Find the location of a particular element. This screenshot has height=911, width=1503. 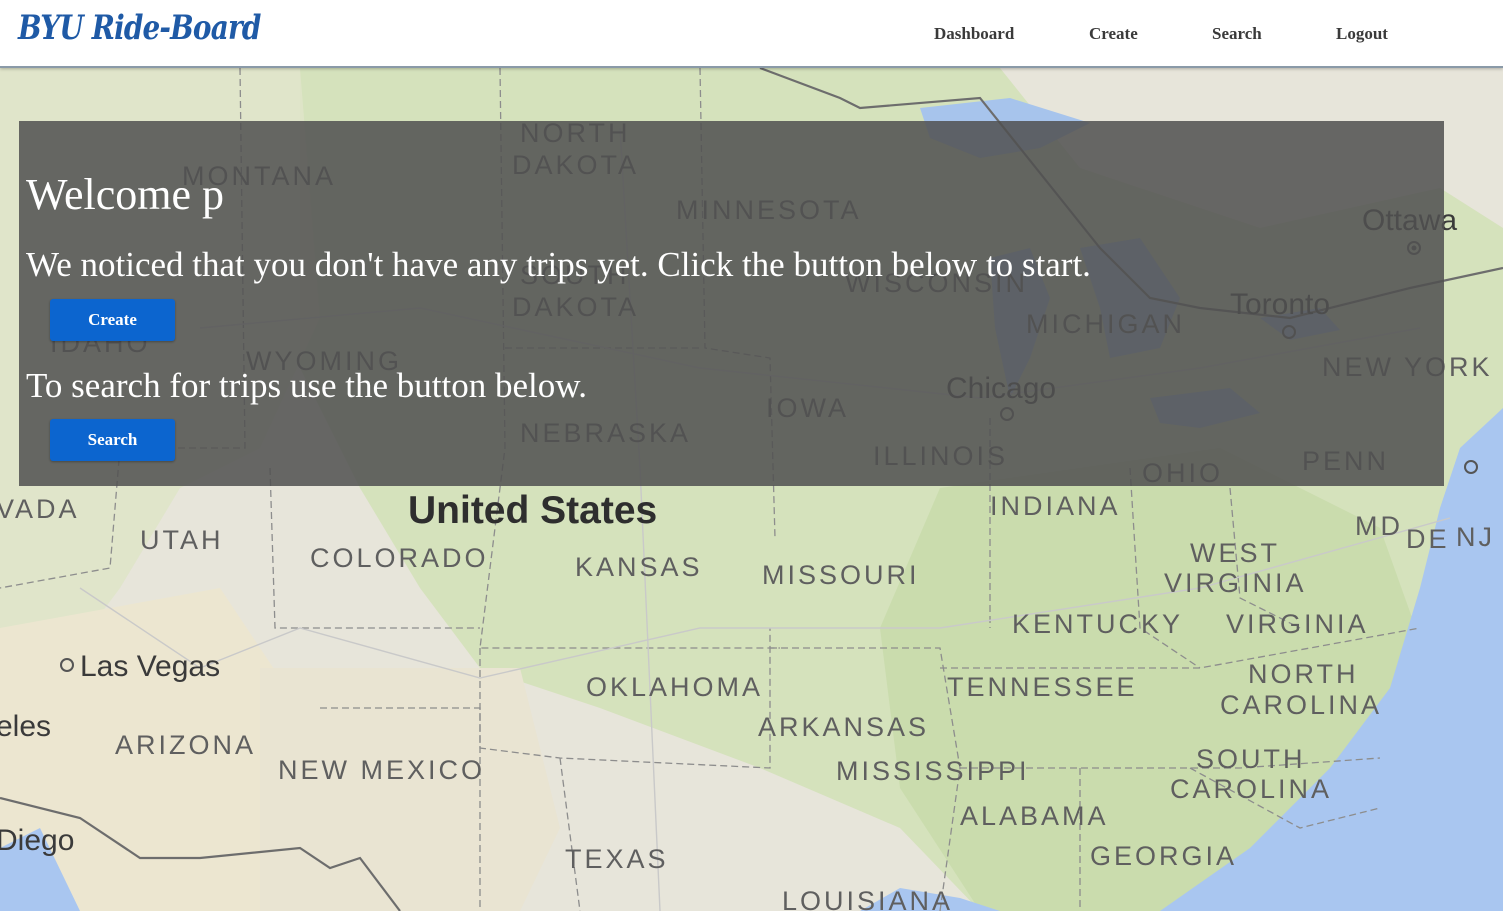

svg-text: OKLAHOMA is located at coordinates (674, 687).